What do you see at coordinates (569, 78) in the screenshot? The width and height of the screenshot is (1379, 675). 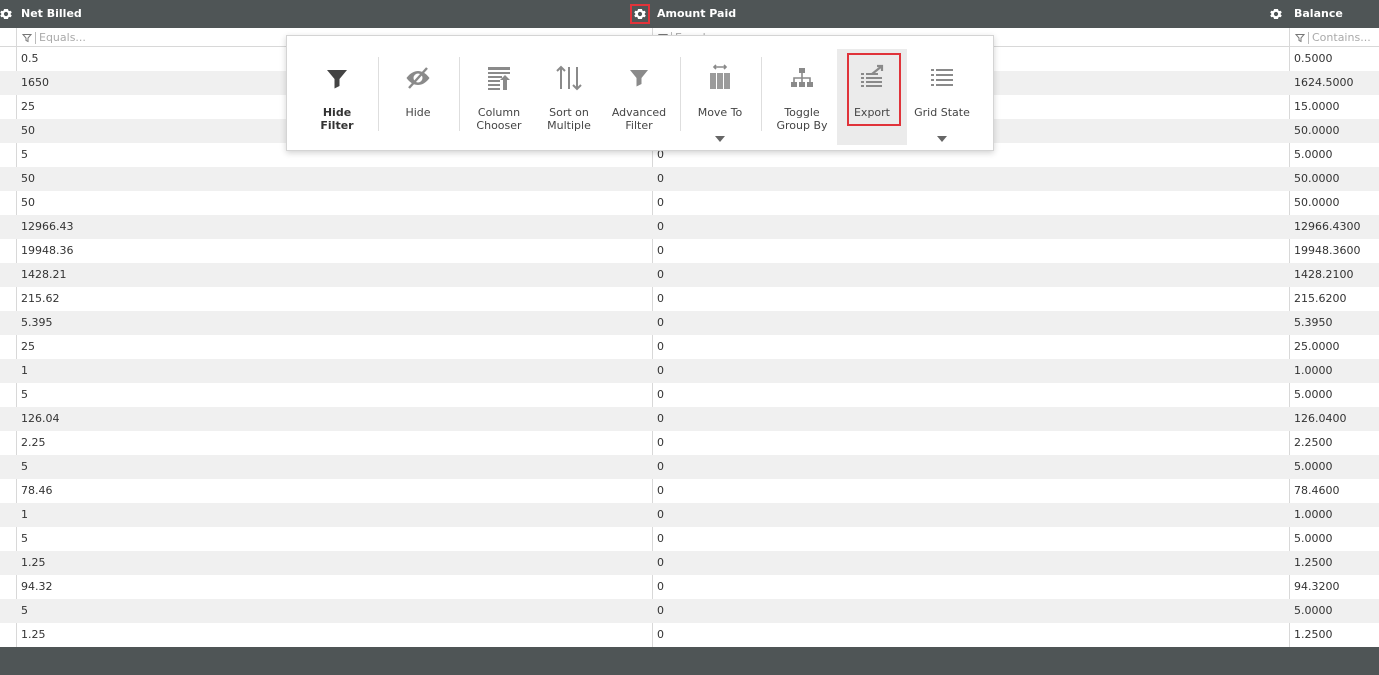 I see `sort-arrows-icon` at bounding box center [569, 78].